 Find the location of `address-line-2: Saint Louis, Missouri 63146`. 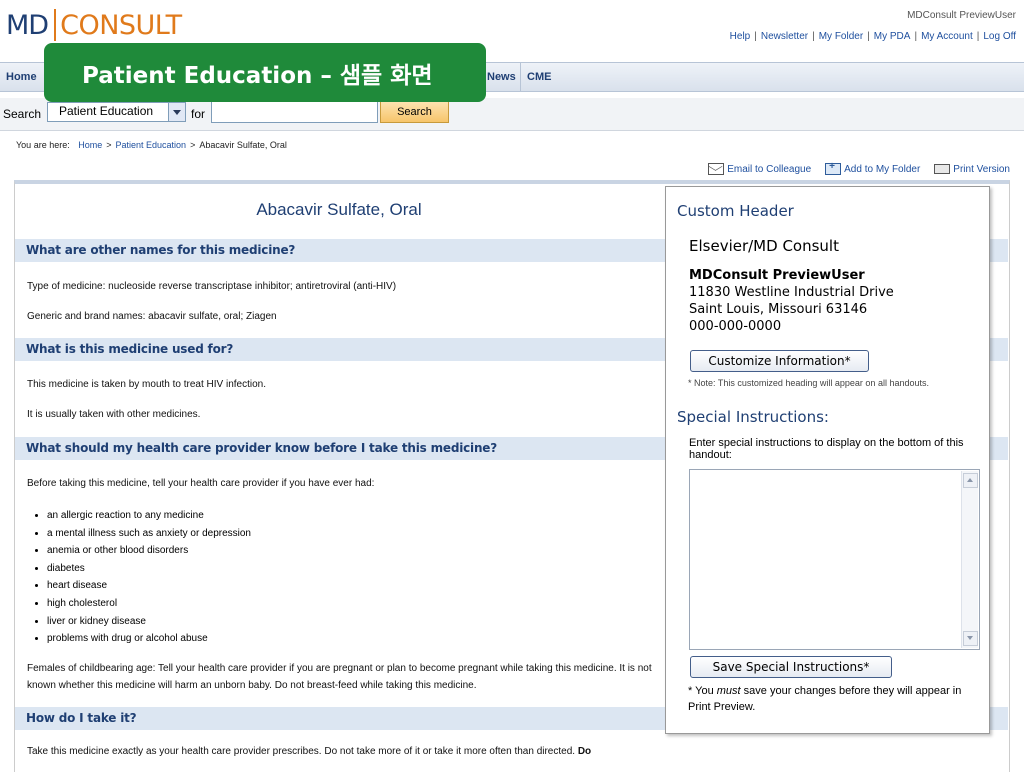

address-line-2: Saint Louis, Missouri 63146 is located at coordinates (778, 309).